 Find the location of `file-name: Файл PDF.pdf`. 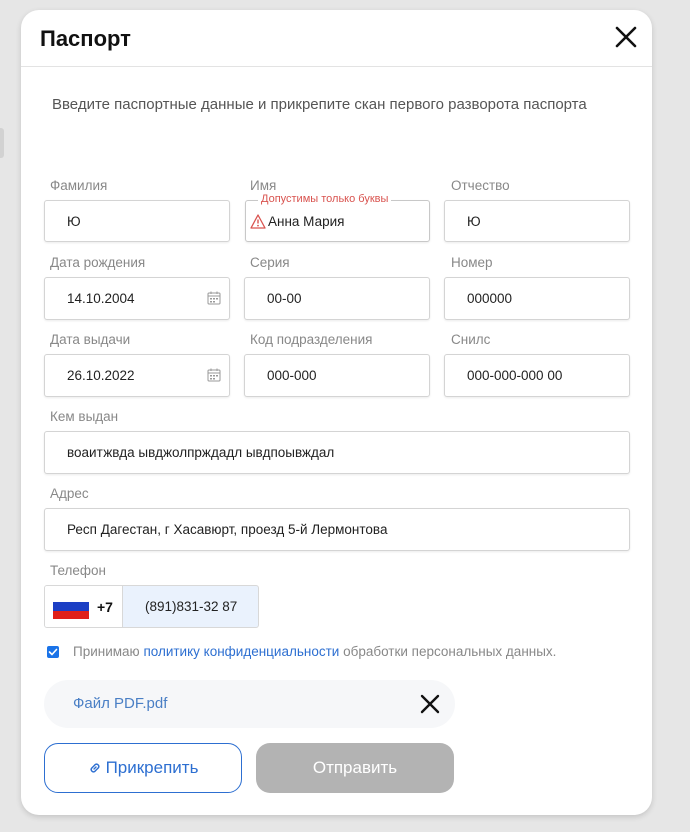

file-name: Файл PDF.pdf is located at coordinates (120, 703).